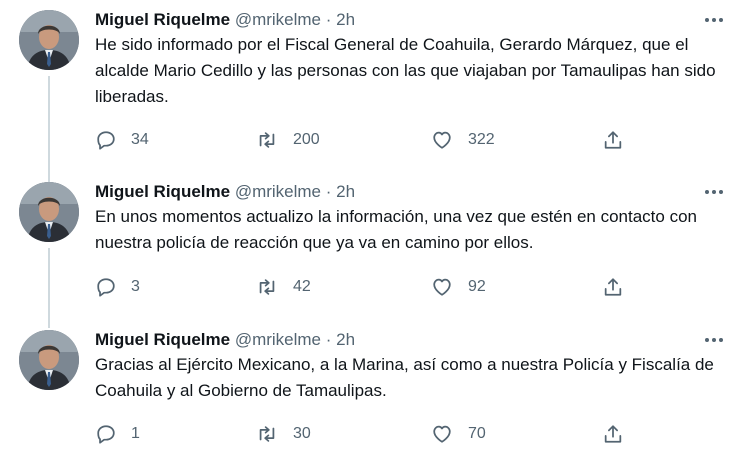 The image size is (750, 460). What do you see at coordinates (302, 433) in the screenshot?
I see `retweet-count: 30` at bounding box center [302, 433].